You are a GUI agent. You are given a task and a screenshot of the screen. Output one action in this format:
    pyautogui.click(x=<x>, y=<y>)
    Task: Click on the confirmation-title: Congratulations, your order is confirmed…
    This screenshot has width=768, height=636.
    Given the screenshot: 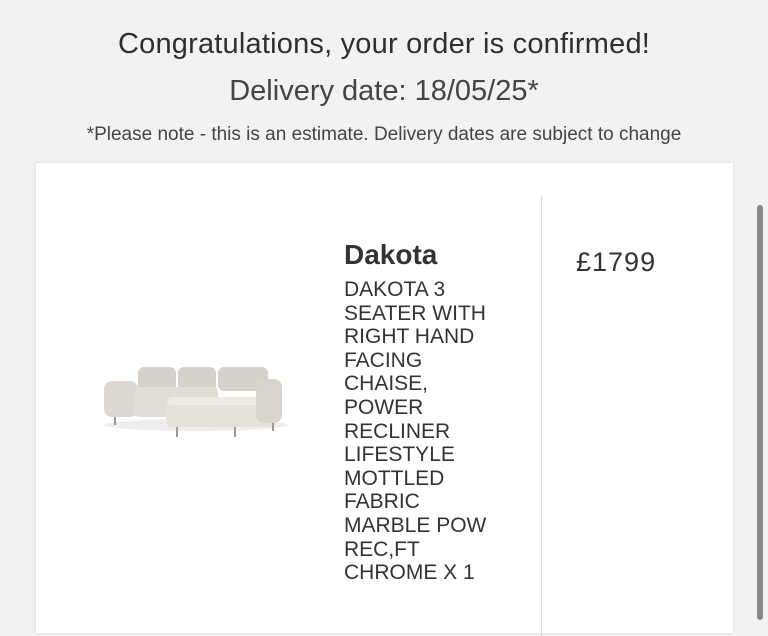 What is the action you would take?
    pyautogui.click(x=384, y=44)
    